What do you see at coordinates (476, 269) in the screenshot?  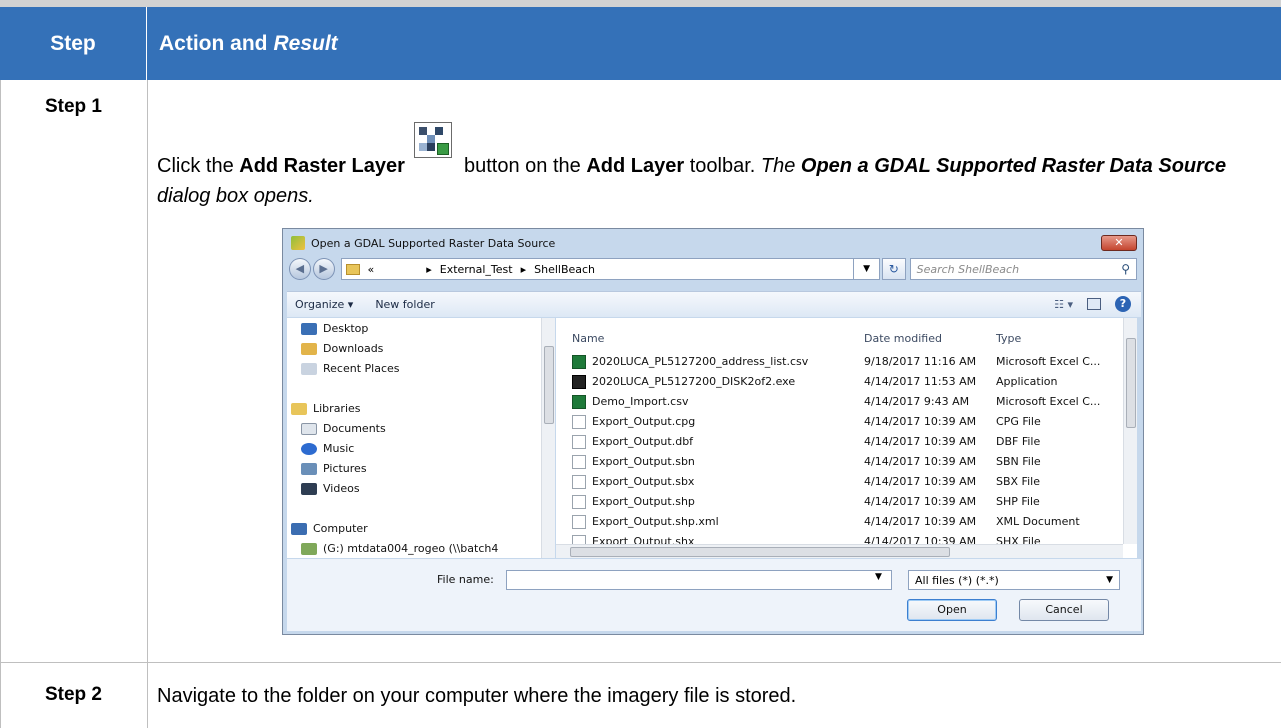 I see `breadcrumb-external-test: External_Test` at bounding box center [476, 269].